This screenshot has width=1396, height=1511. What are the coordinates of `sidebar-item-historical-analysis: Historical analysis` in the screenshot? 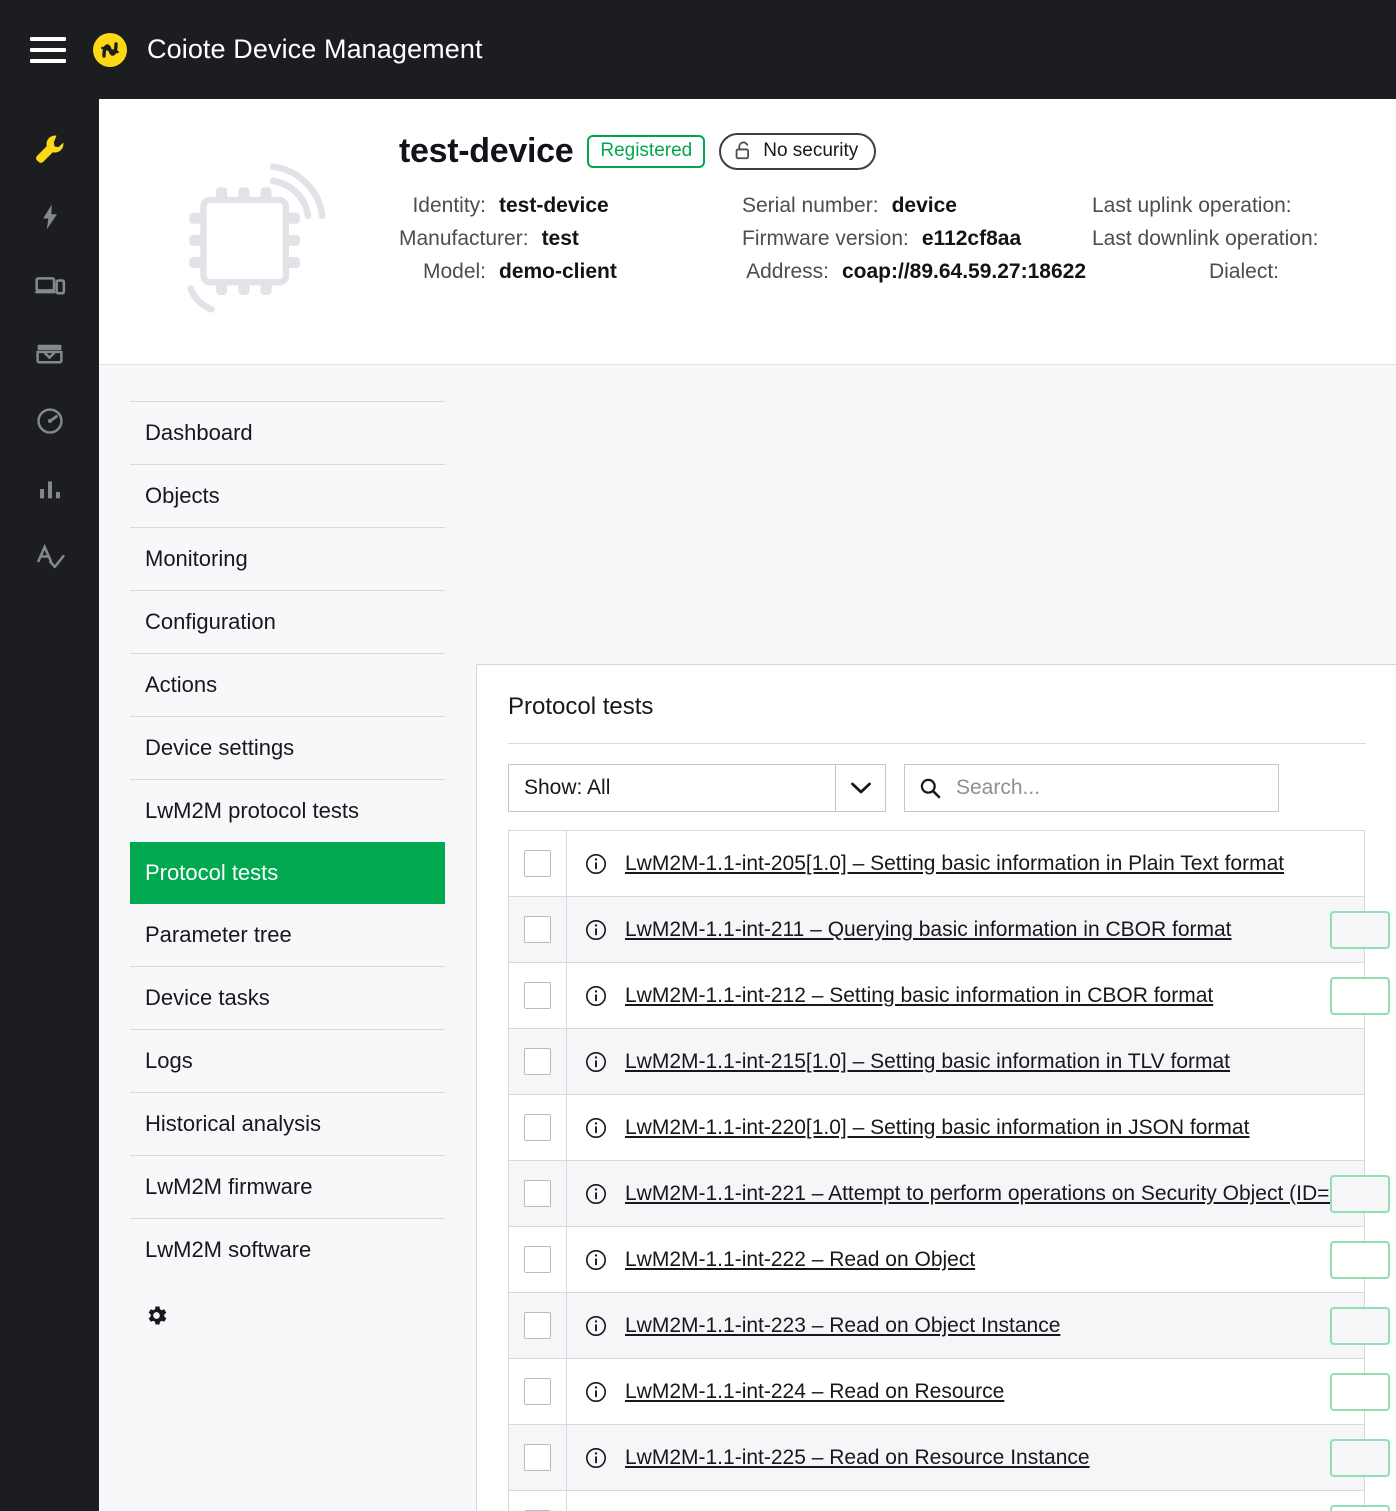 It's located at (287, 1124).